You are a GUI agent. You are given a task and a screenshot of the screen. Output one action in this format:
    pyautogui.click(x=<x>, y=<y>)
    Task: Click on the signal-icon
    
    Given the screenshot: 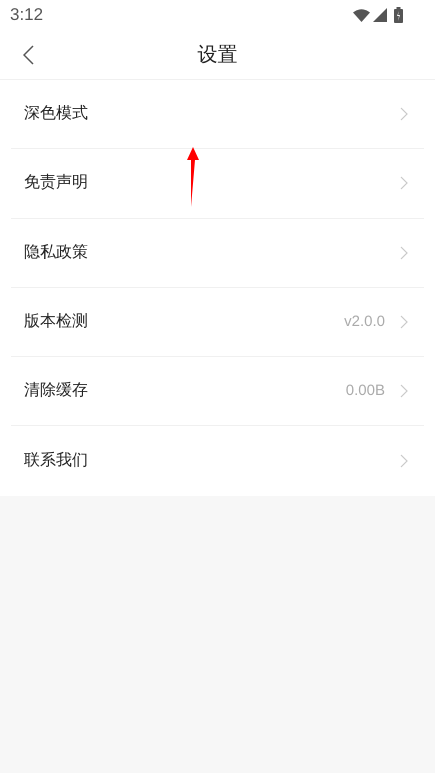 What is the action you would take?
    pyautogui.click(x=380, y=15)
    